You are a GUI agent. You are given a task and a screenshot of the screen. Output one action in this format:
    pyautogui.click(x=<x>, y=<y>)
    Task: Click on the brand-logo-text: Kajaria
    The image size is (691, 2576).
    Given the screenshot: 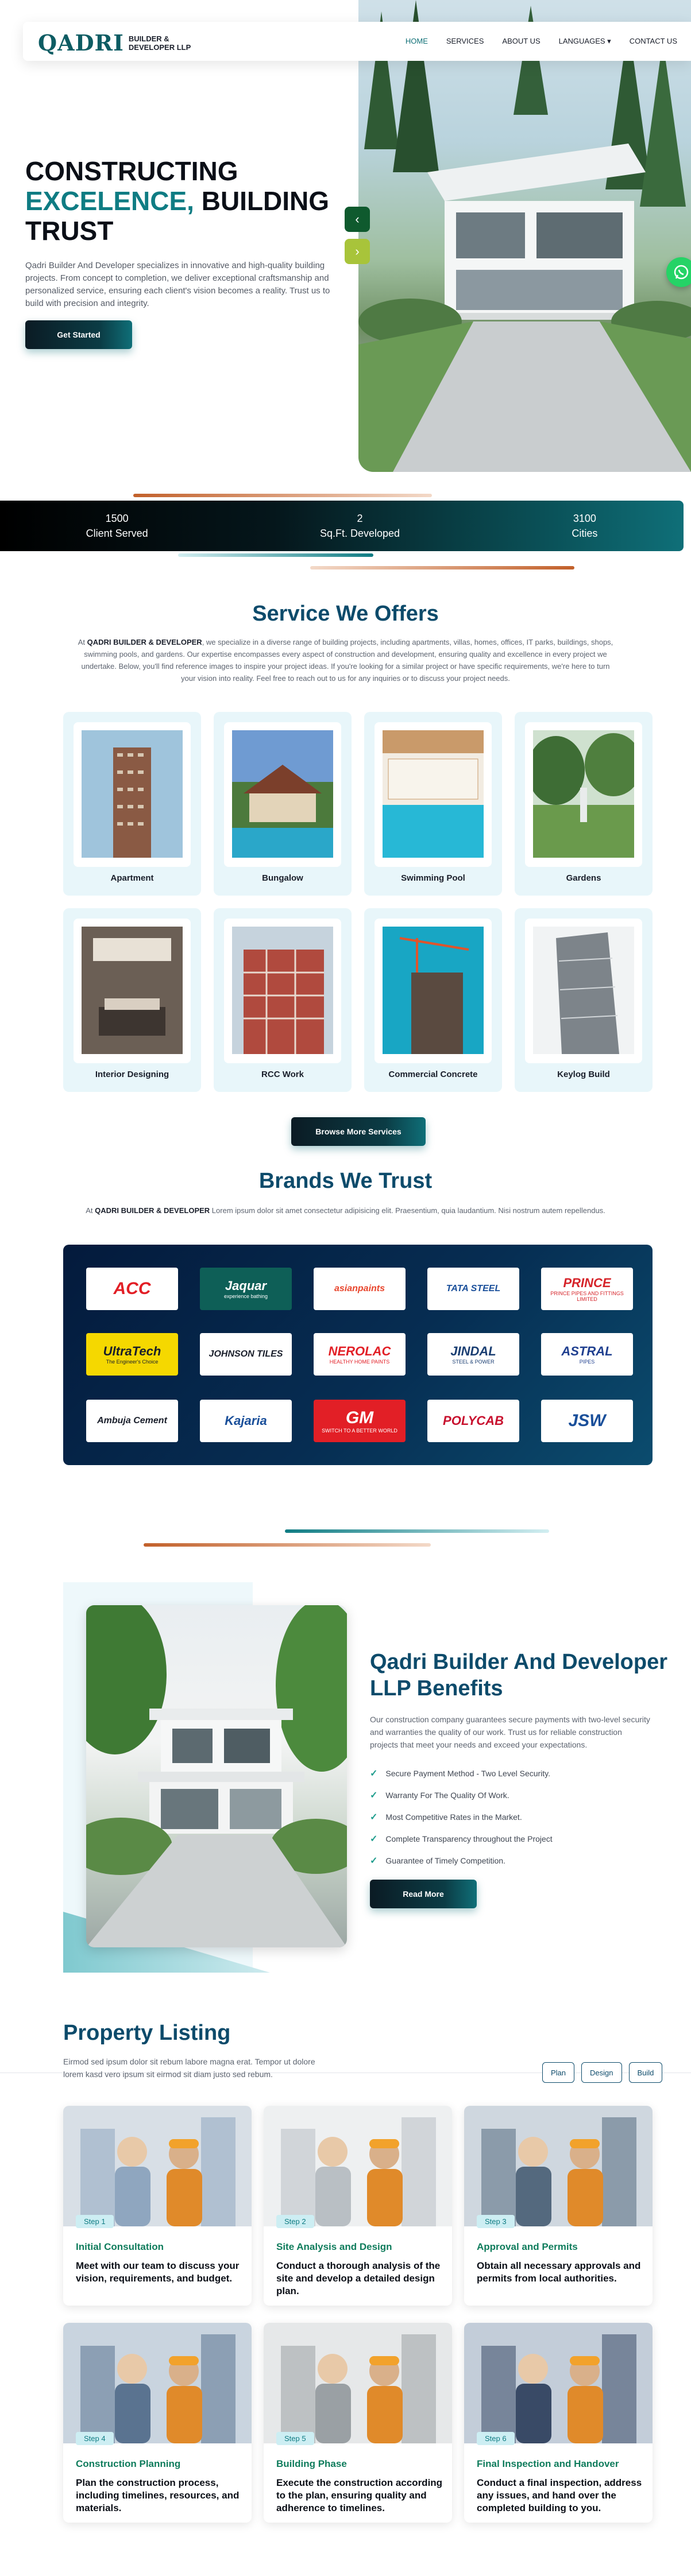 What is the action you would take?
    pyautogui.click(x=246, y=1421)
    